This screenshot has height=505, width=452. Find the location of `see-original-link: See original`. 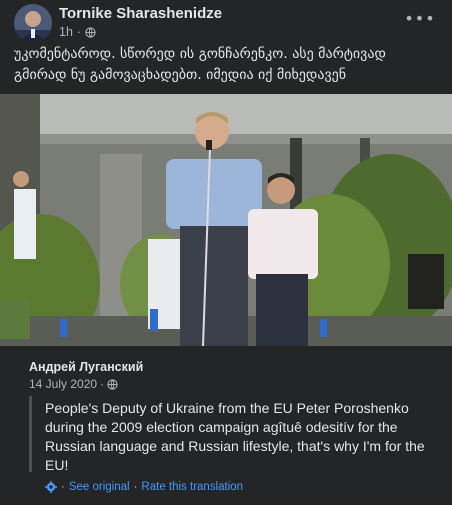

see-original-link: See original is located at coordinates (99, 487).